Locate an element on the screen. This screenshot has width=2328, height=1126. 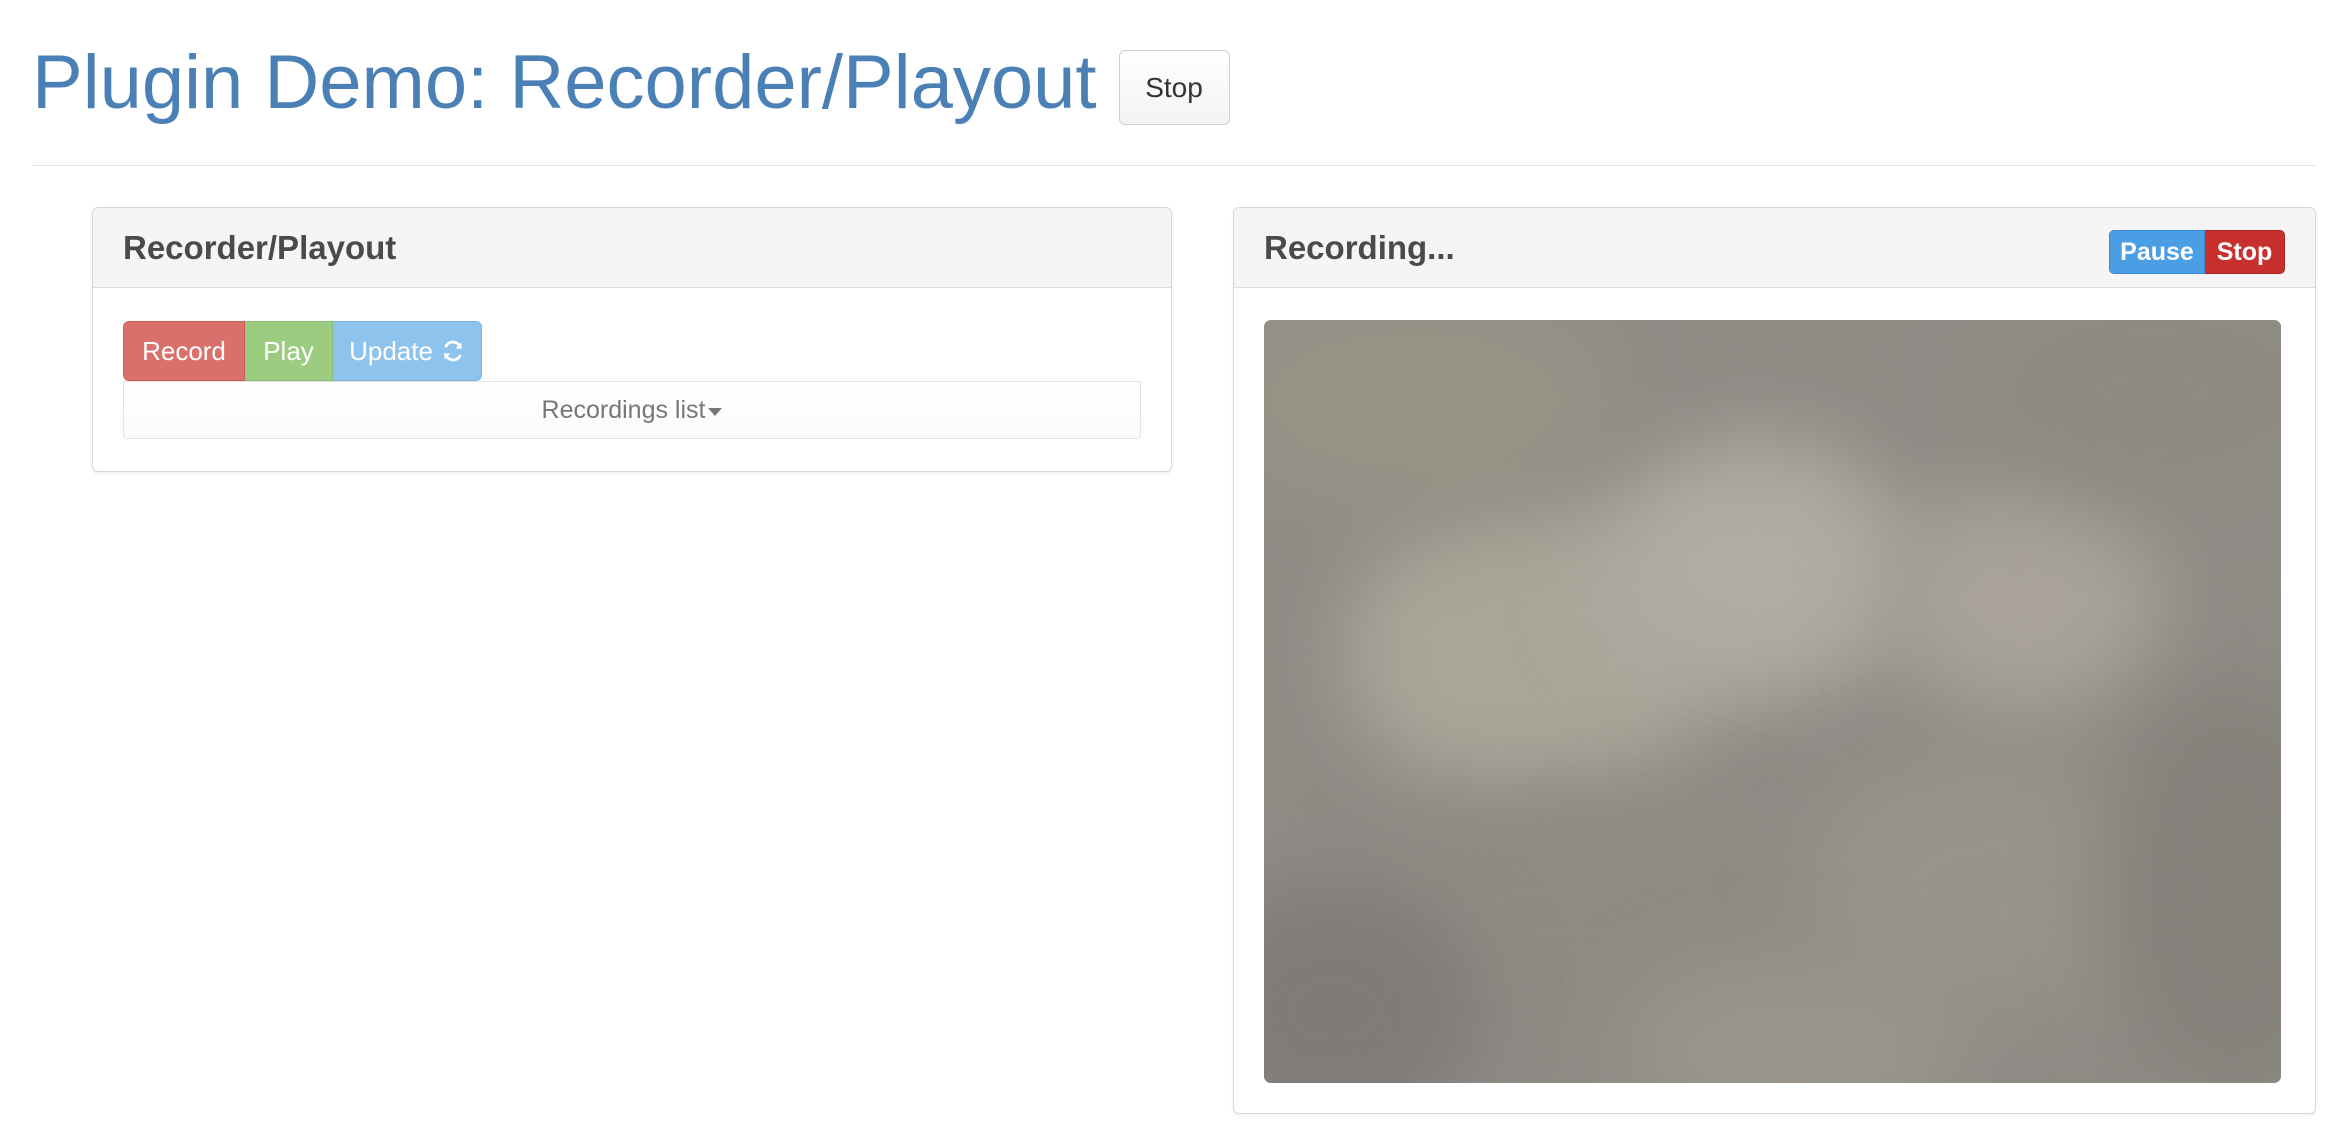
recorder-button-group: Record Play Update is located at coordinates (302, 351).